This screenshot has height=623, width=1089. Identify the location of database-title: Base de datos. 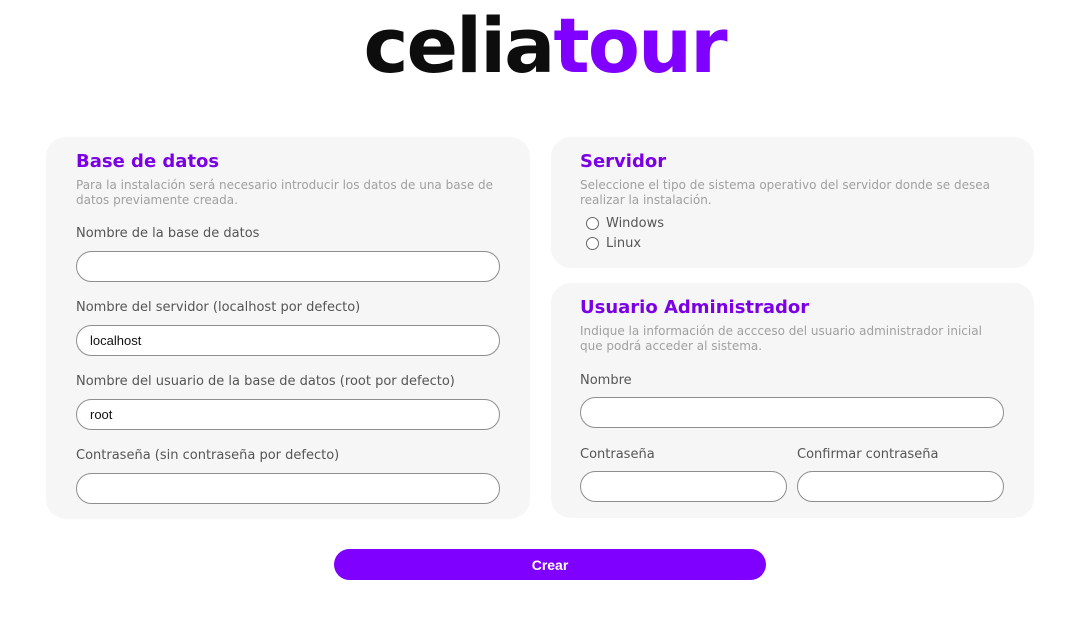
(148, 161).